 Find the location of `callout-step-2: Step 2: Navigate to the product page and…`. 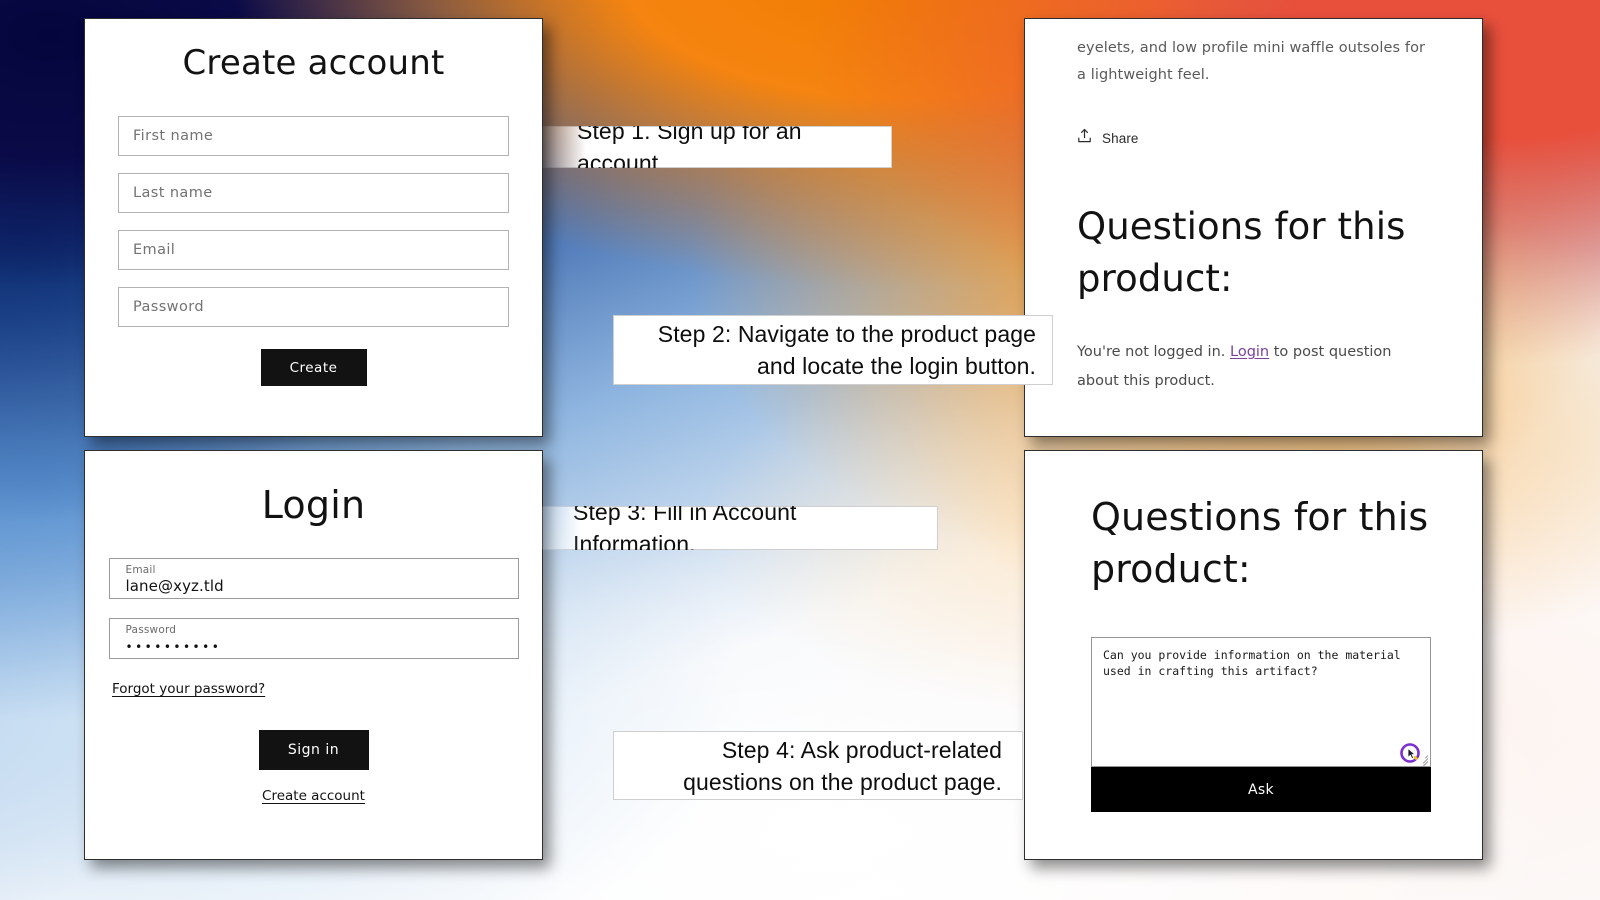

callout-step-2: Step 2: Navigate to the product page and… is located at coordinates (833, 350).